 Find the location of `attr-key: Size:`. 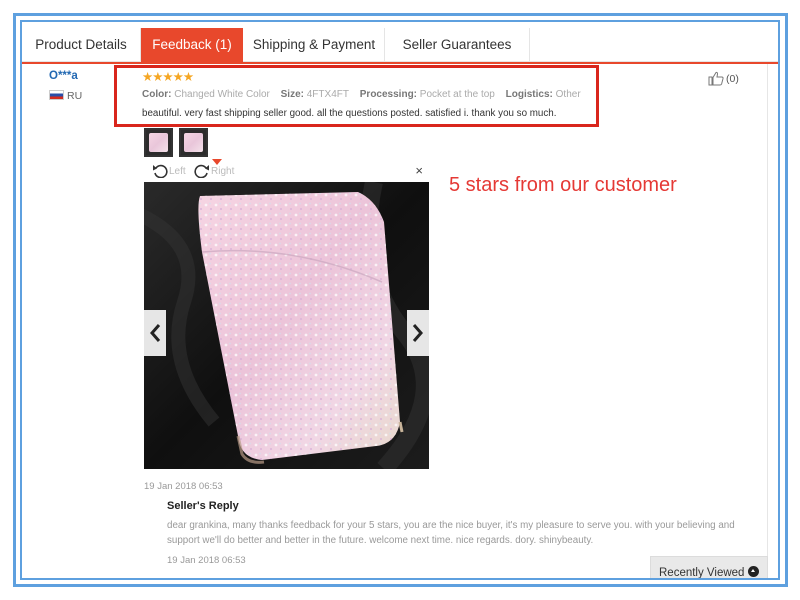

attr-key: Size: is located at coordinates (292, 94).